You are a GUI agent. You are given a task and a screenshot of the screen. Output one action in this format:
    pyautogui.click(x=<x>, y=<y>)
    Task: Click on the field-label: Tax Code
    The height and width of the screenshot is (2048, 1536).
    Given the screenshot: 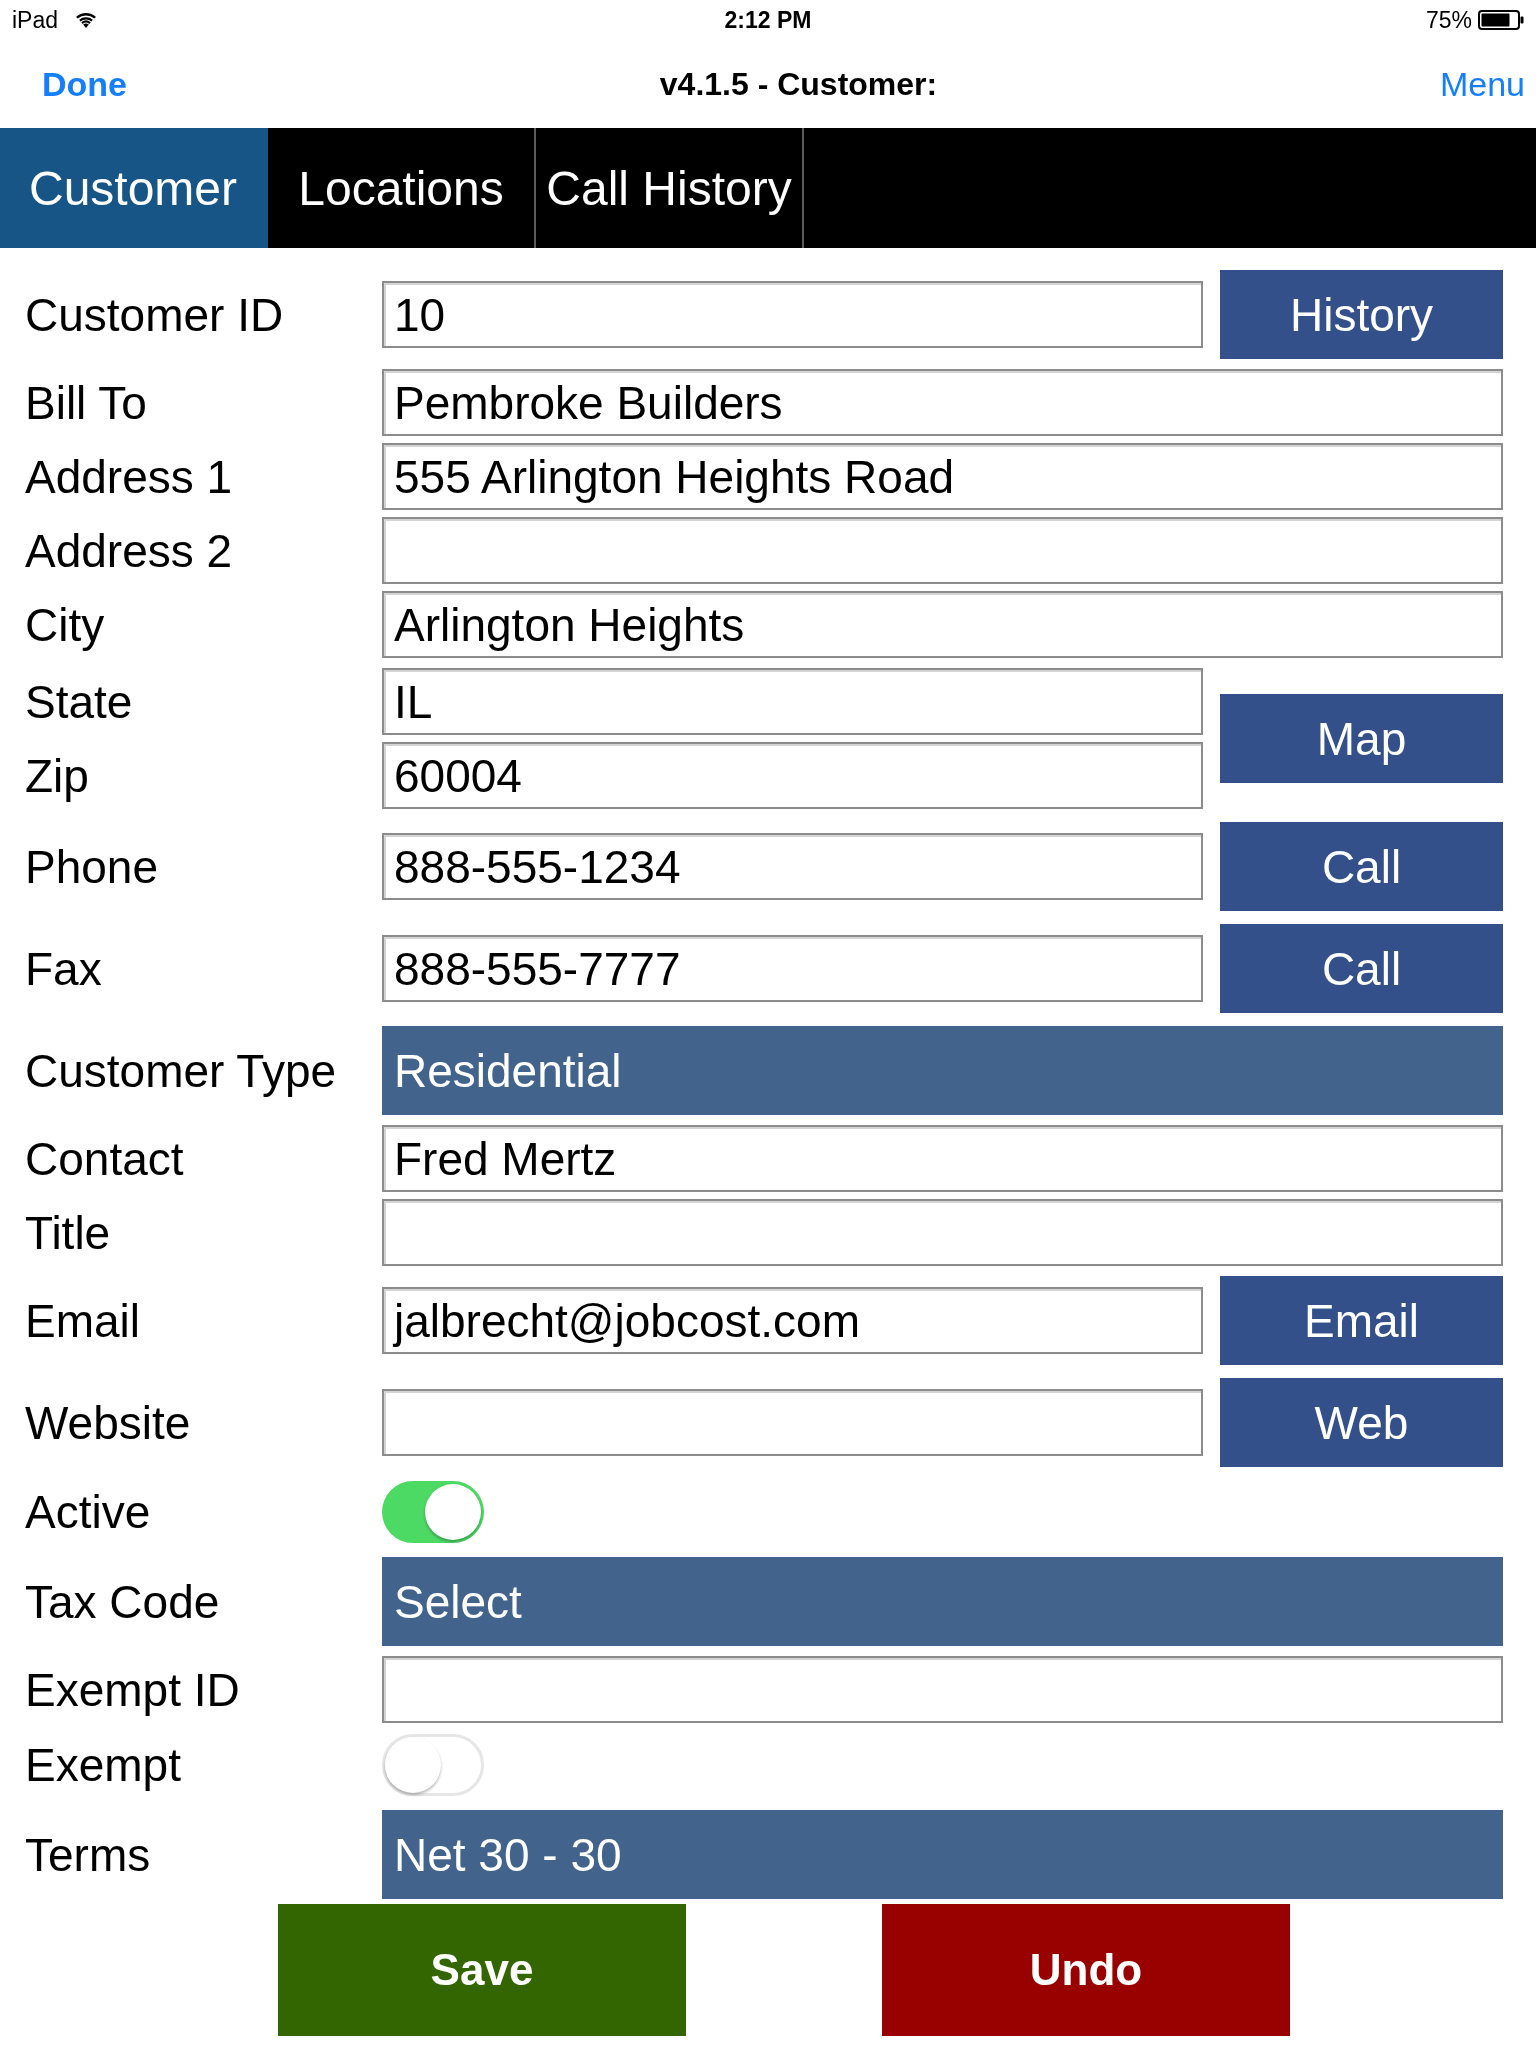 What is the action you would take?
    pyautogui.click(x=122, y=1602)
    